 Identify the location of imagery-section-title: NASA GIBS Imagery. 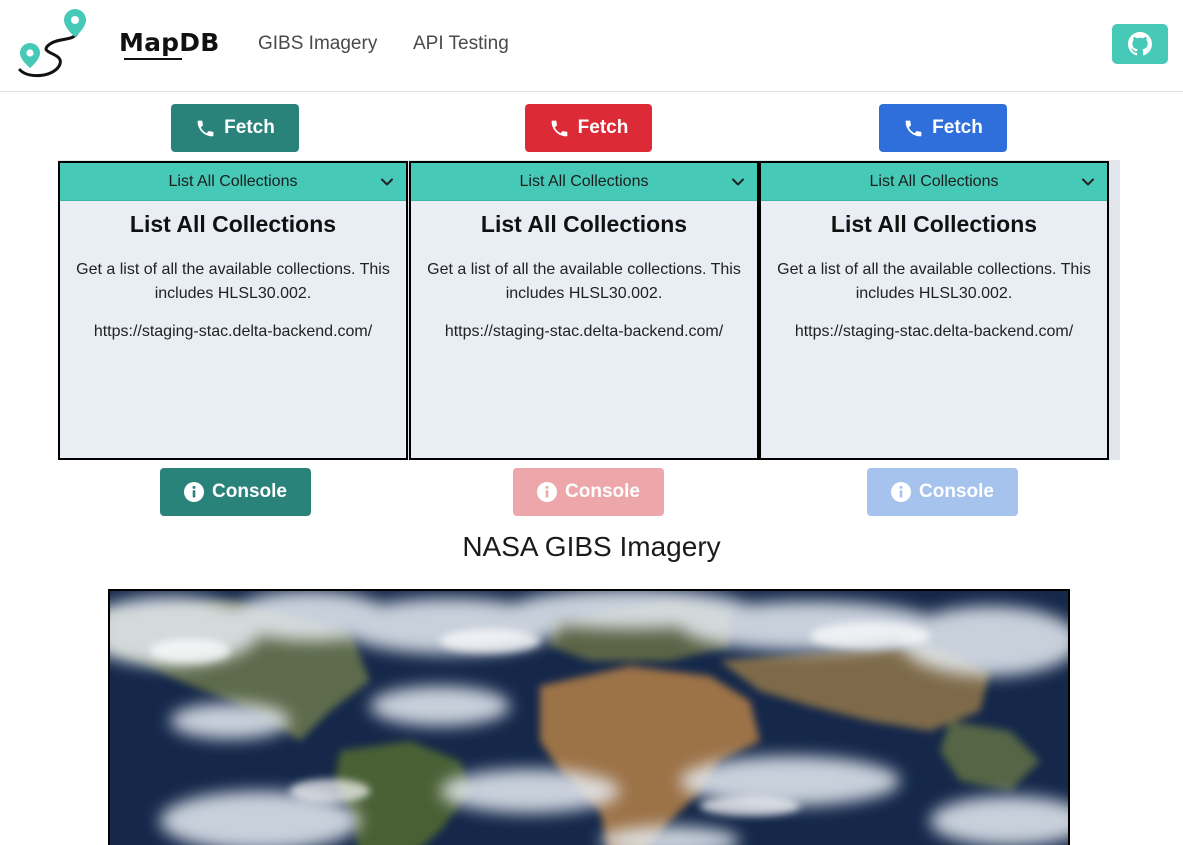
(591, 546).